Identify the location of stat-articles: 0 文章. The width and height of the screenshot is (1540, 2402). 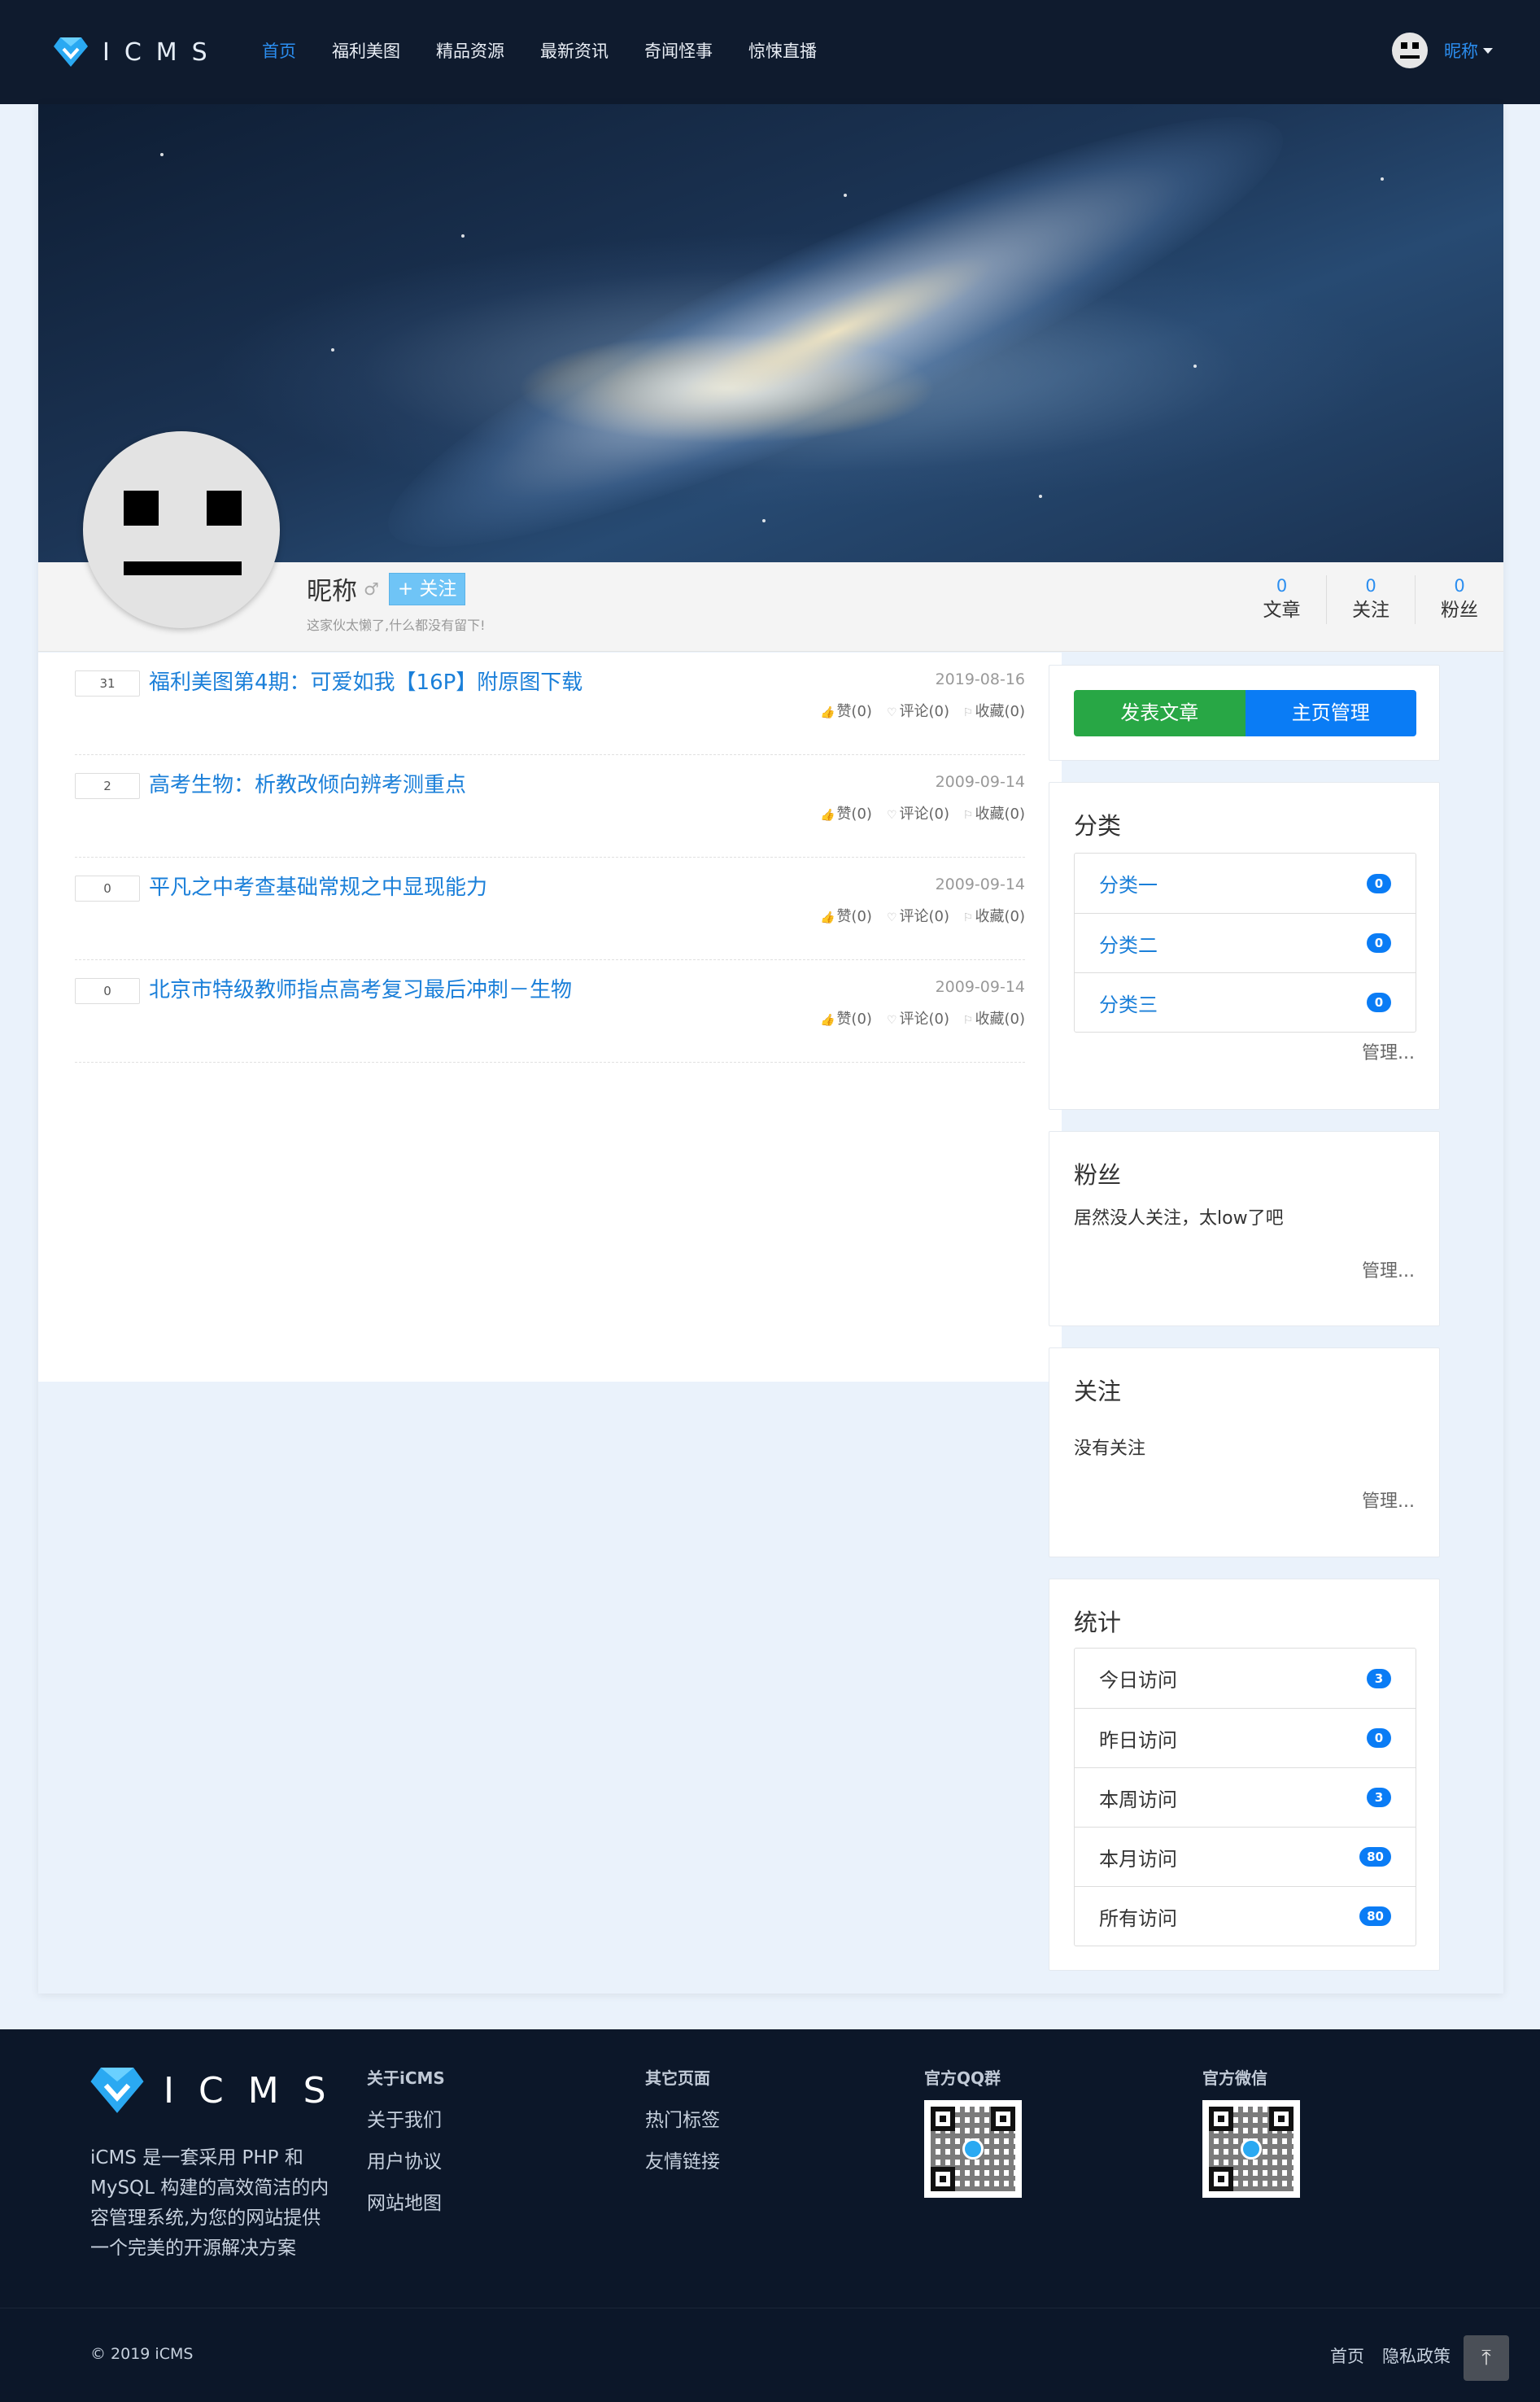
(1281, 599).